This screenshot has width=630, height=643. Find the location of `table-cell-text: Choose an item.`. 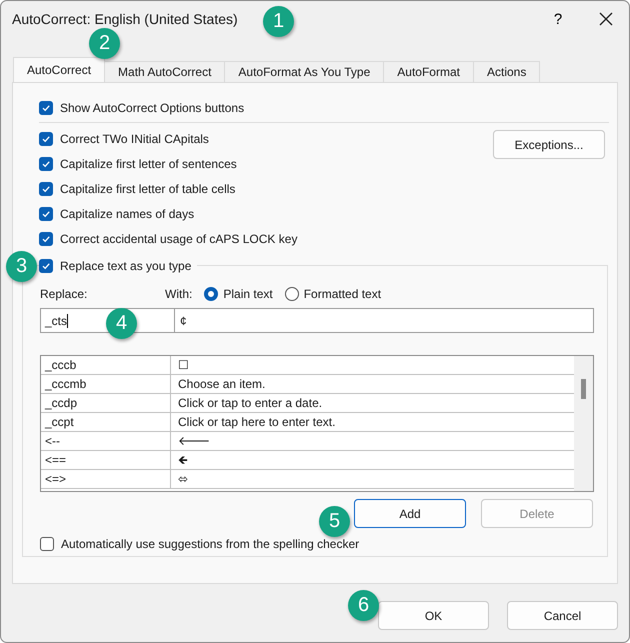

table-cell-text: Choose an item. is located at coordinates (221, 384).